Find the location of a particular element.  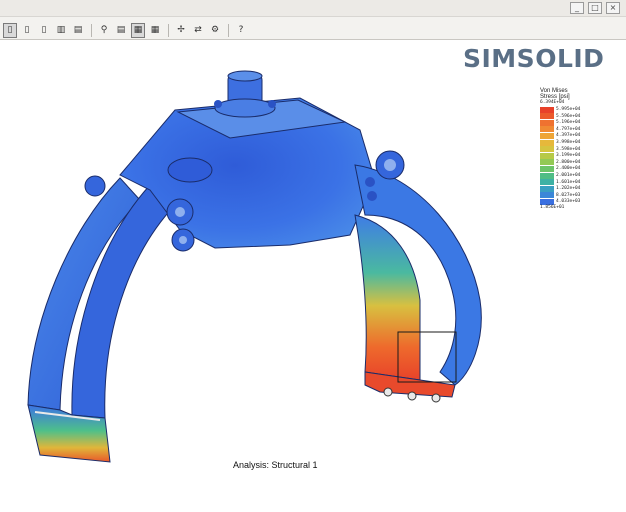

section-icon: ▤ is located at coordinates (121, 30).